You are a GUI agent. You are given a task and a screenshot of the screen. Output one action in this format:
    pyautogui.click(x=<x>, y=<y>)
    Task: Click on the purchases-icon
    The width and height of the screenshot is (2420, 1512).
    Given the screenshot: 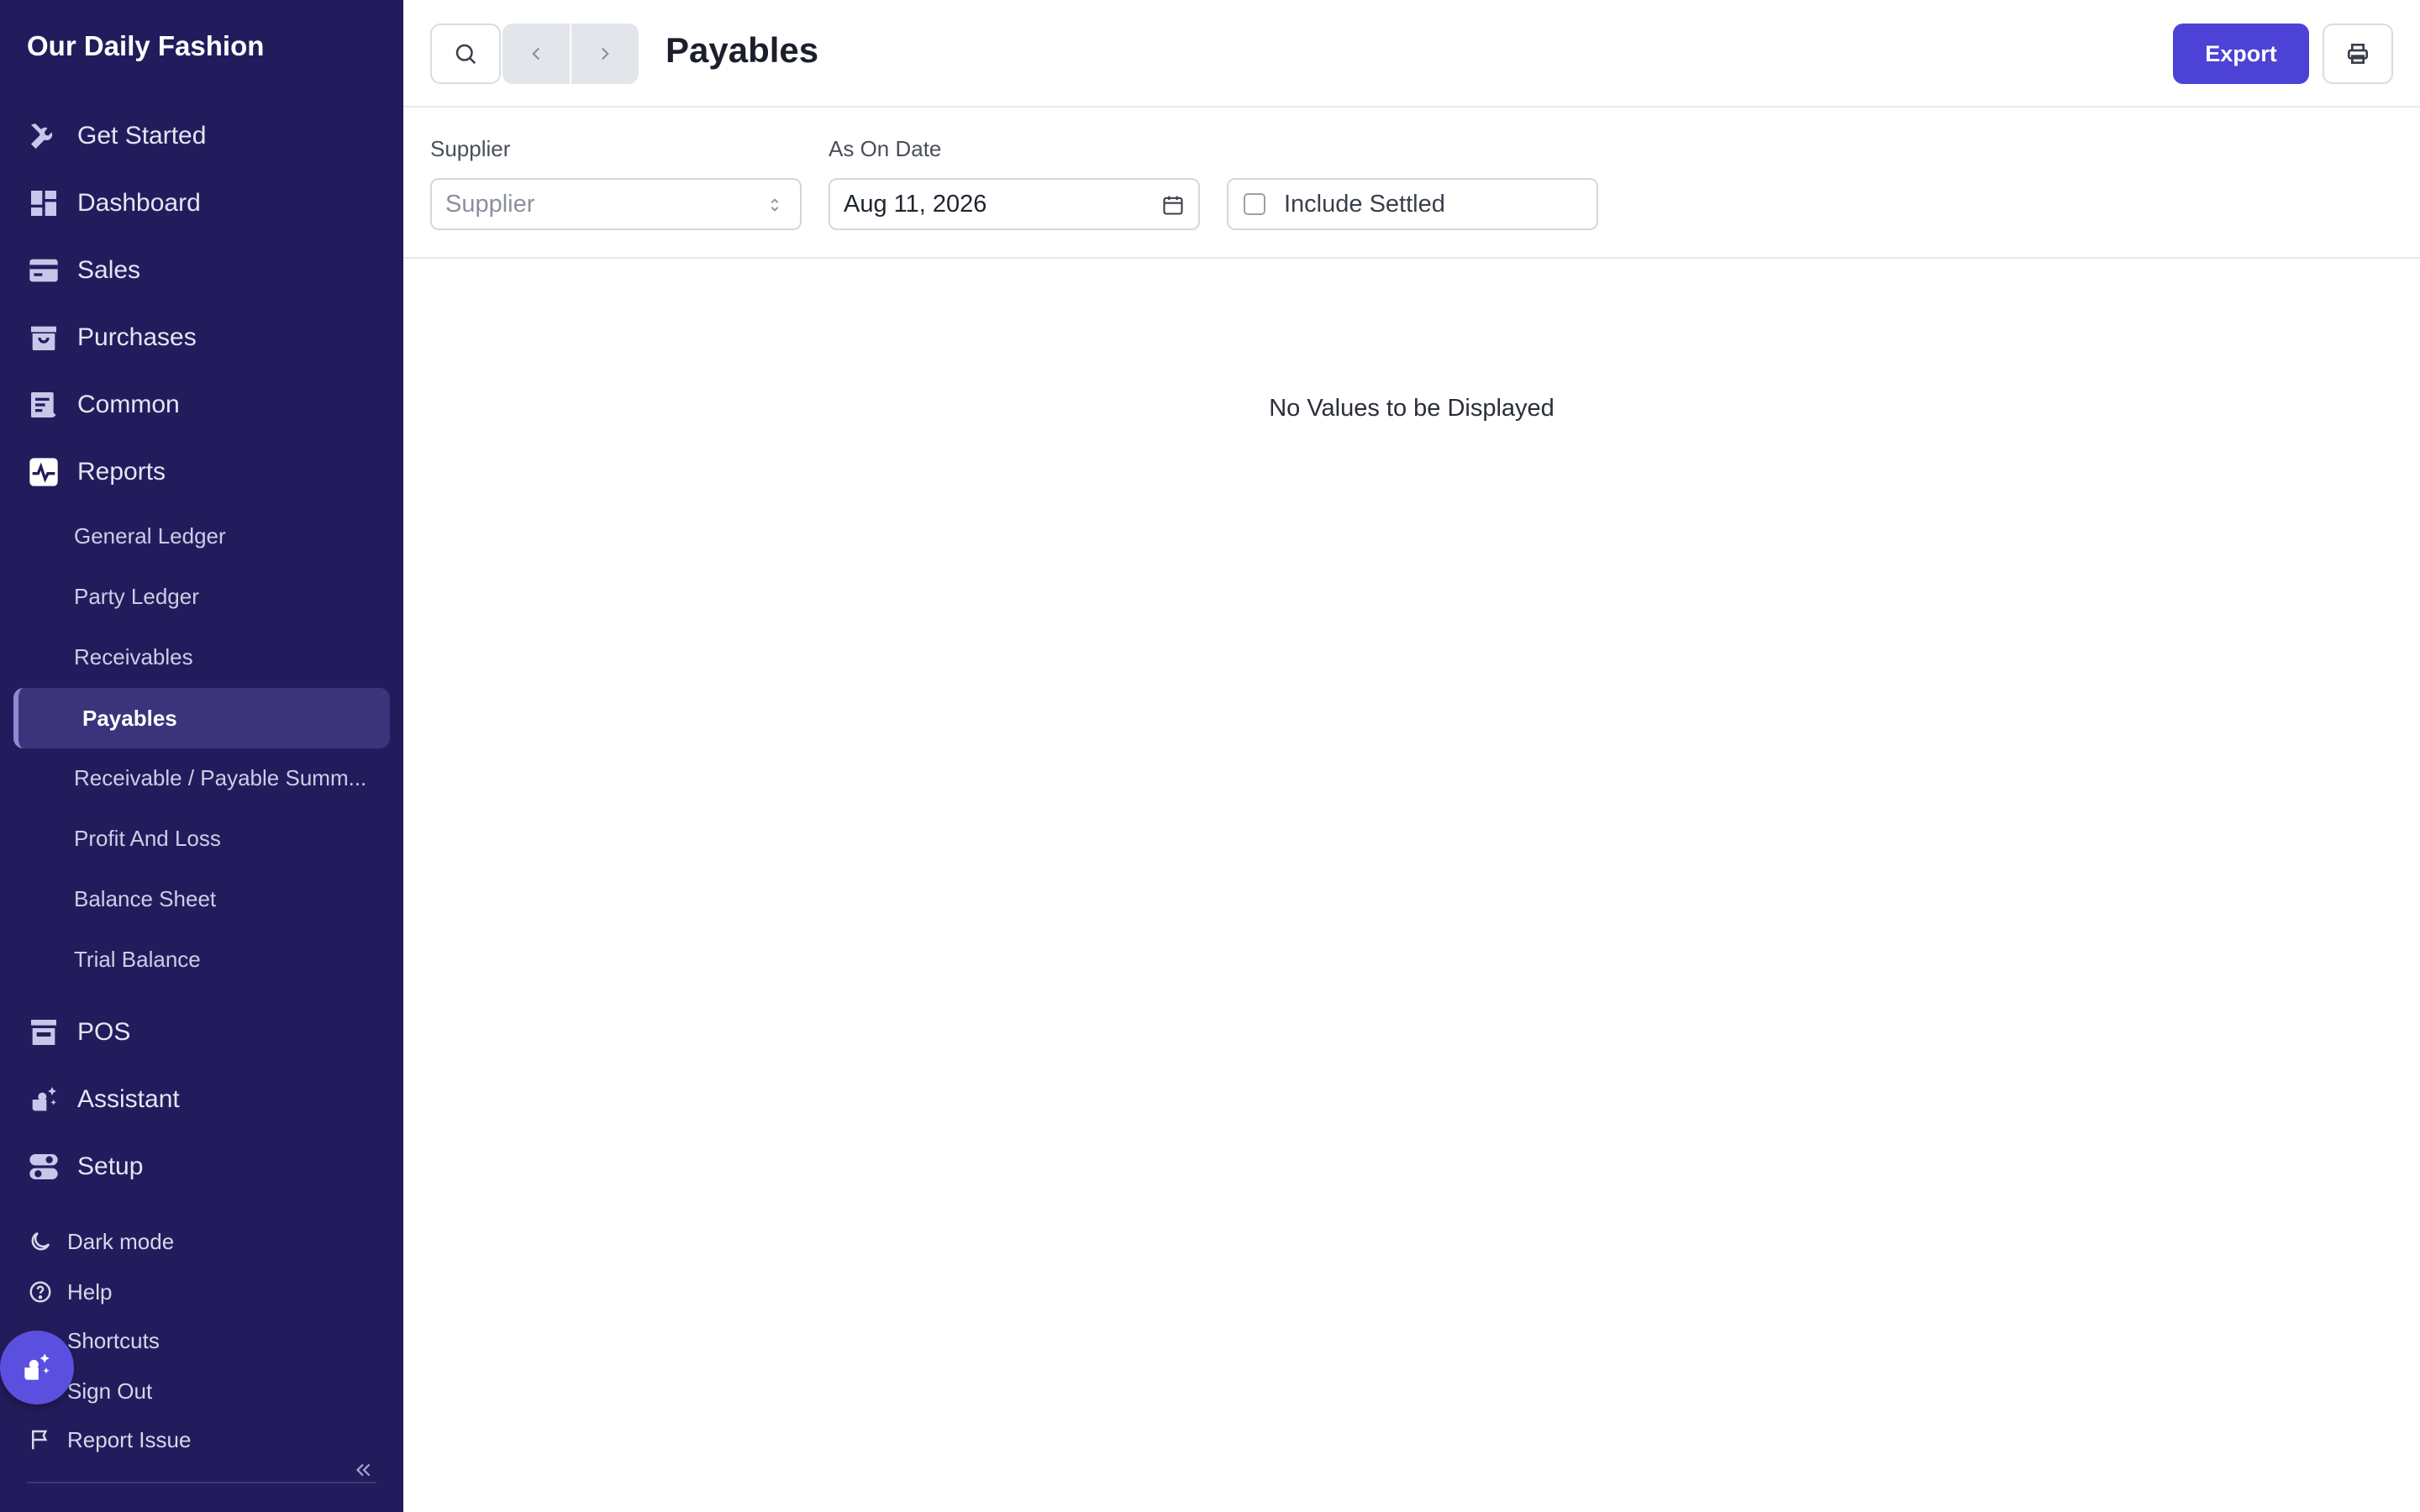 What is the action you would take?
    pyautogui.click(x=43, y=337)
    